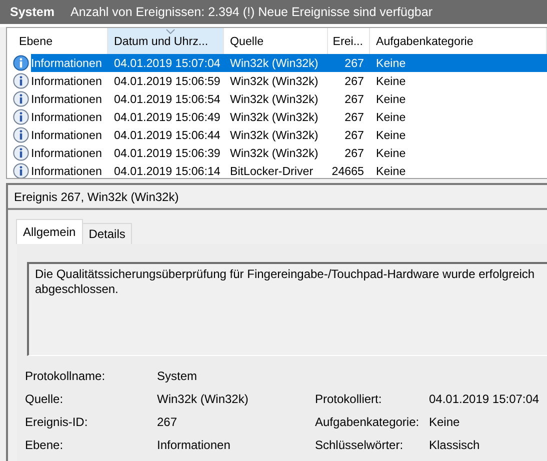  I want to click on table-cell: 04.01.2019 15:06:39, so click(167, 153).